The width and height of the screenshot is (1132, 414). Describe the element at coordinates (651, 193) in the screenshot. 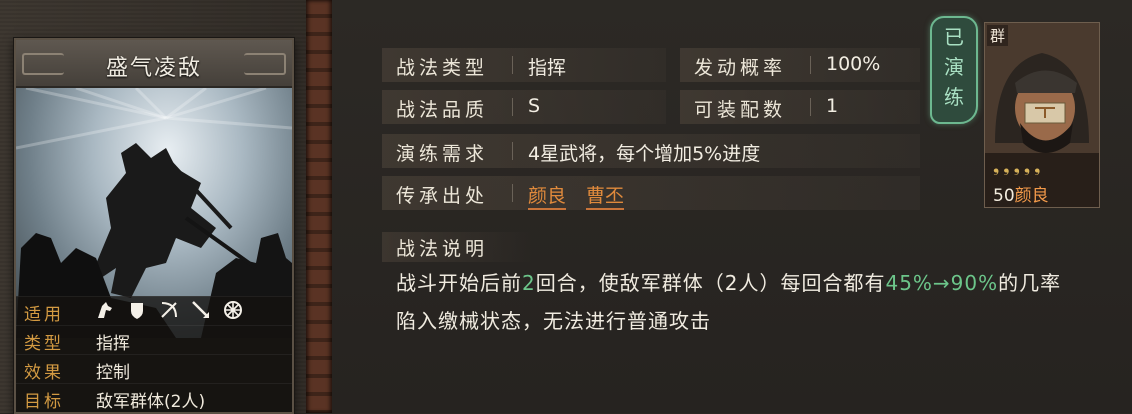

I see `detail-inheritance-source: 传承出处 颜良 曹丕` at that location.